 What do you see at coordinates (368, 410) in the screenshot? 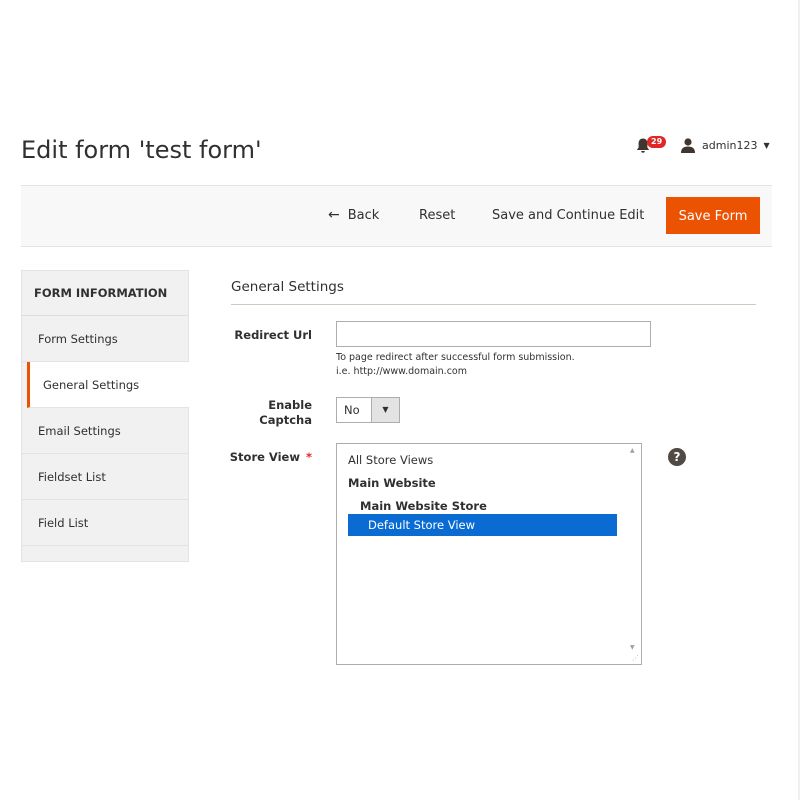
I see `enable-captcha-select: No ▼` at bounding box center [368, 410].